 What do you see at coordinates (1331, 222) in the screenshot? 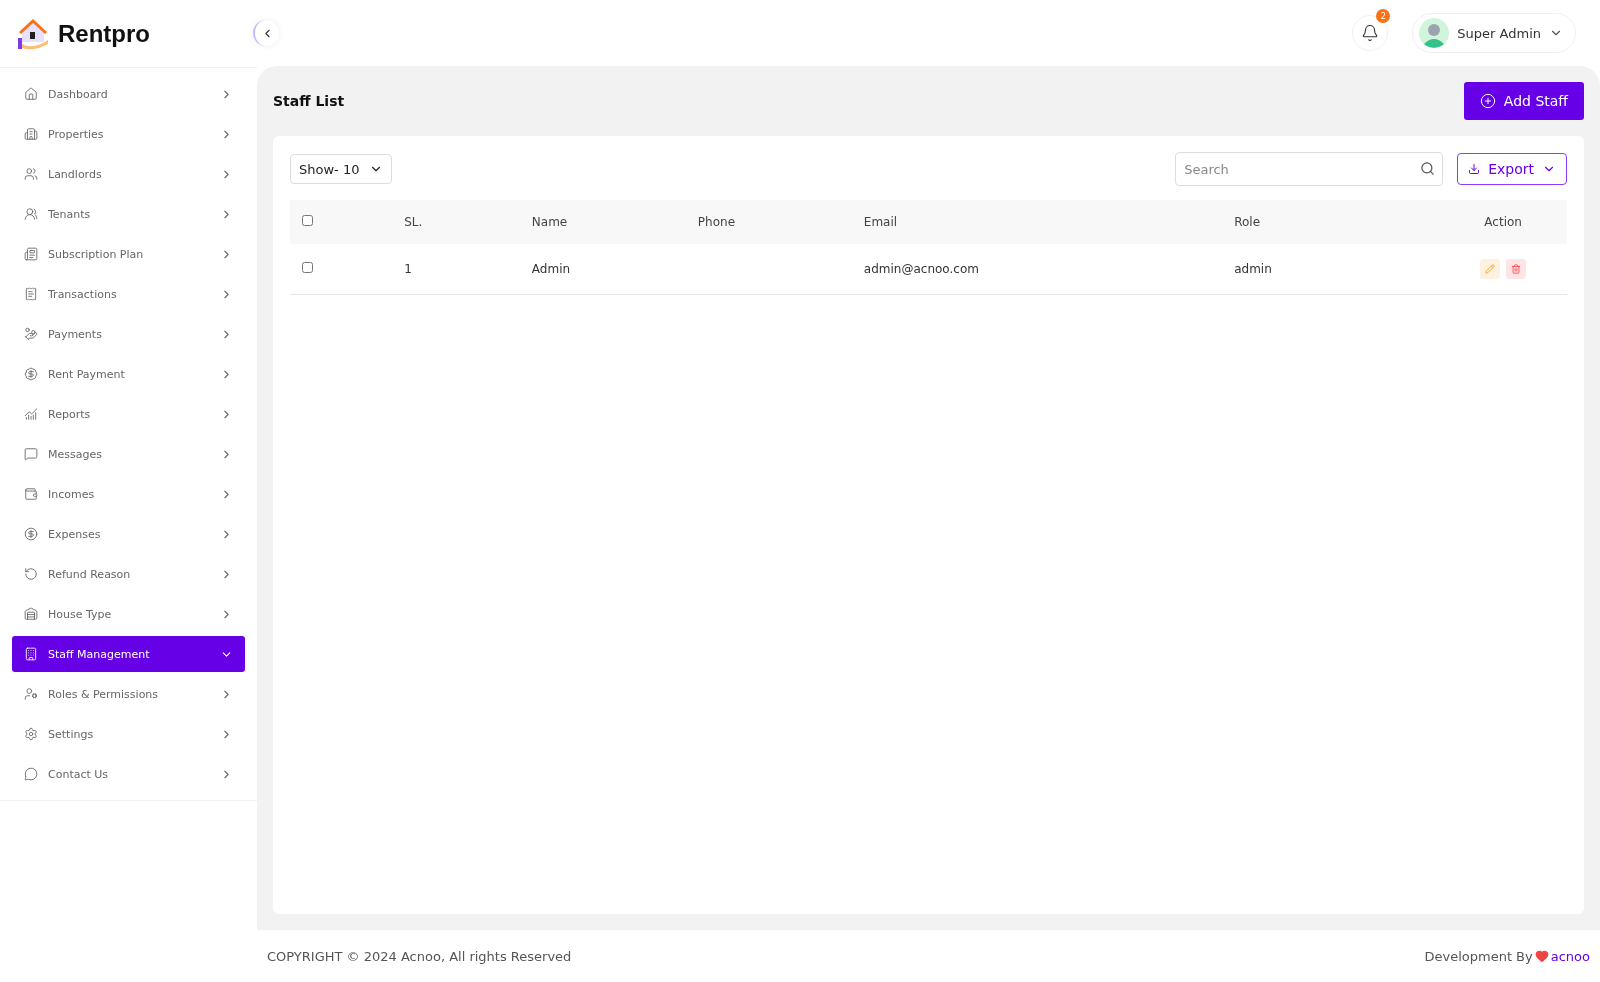
I see `column-header: Role` at bounding box center [1331, 222].